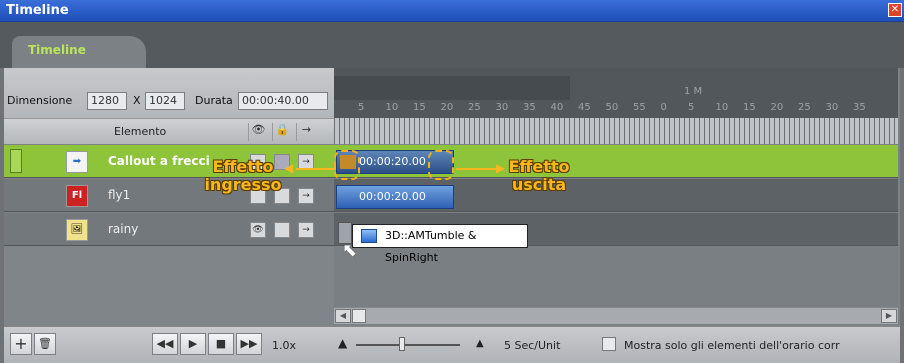 This screenshot has height=363, width=904. What do you see at coordinates (663, 107) in the screenshot?
I see `ruler-tick-label: 0` at bounding box center [663, 107].